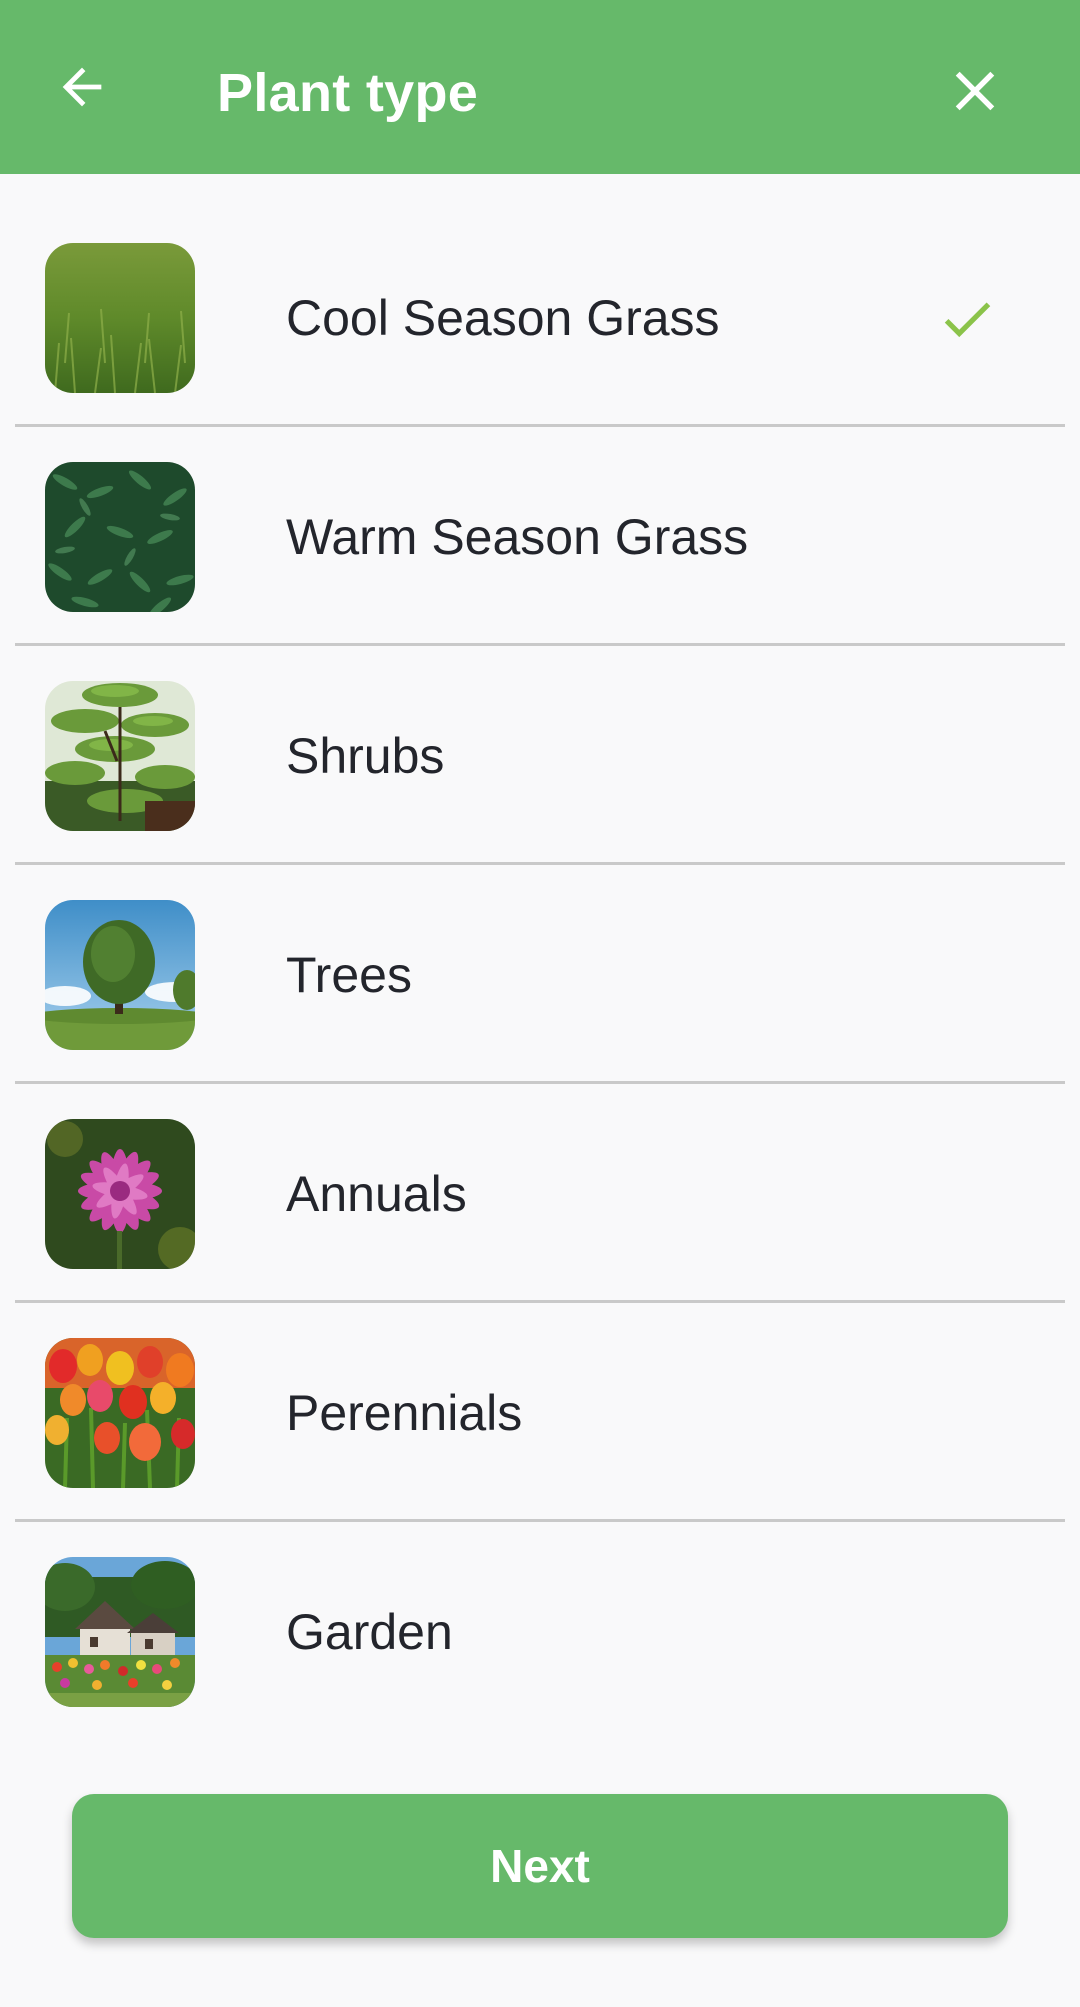 Image resolution: width=1080 pixels, height=2007 pixels. I want to click on page-title: Plant type, so click(348, 93).